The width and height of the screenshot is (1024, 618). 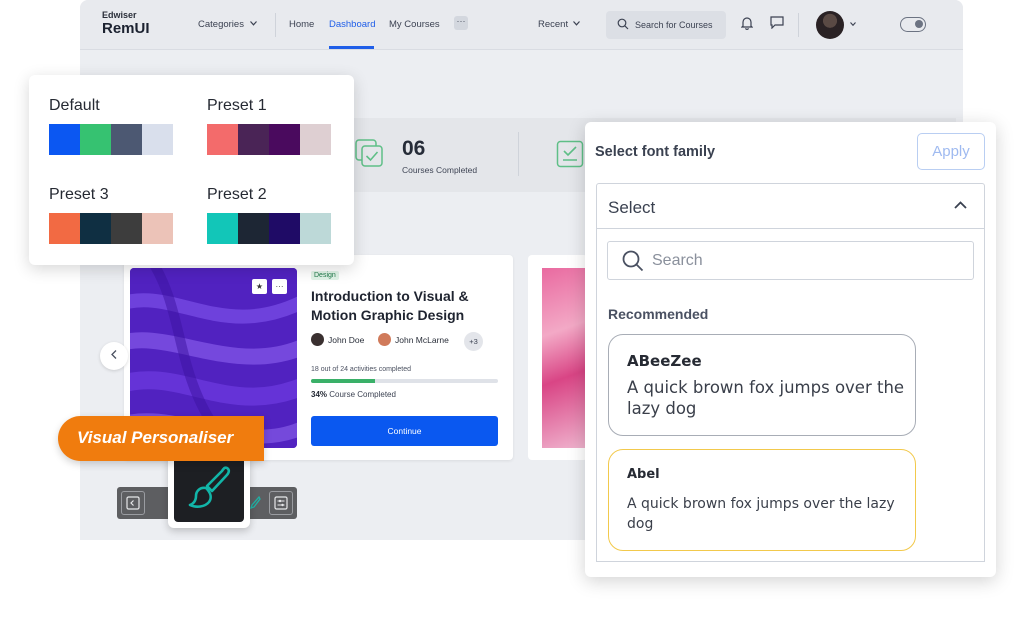 I want to click on preset-1-swatches, so click(x=269, y=139).